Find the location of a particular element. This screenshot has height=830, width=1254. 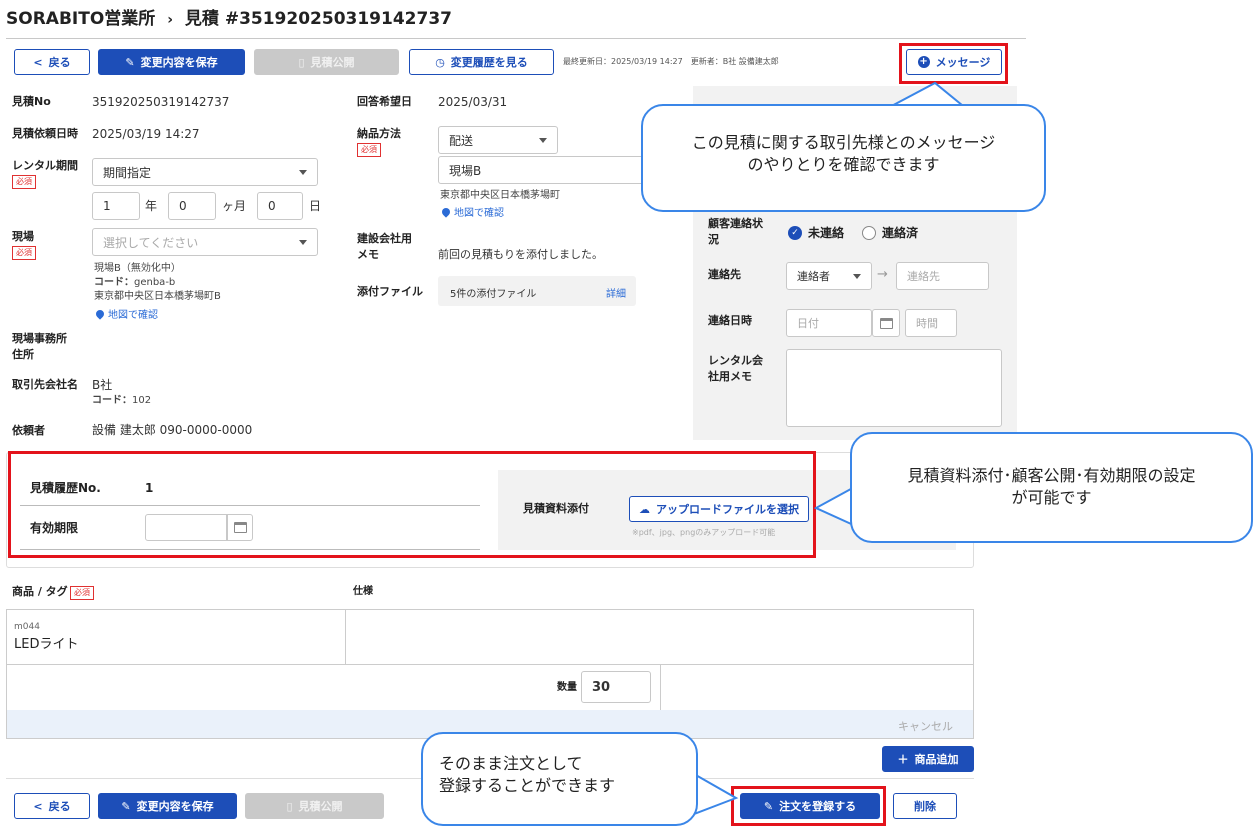

status-contacted-radio: 連絡済 is located at coordinates (890, 232).